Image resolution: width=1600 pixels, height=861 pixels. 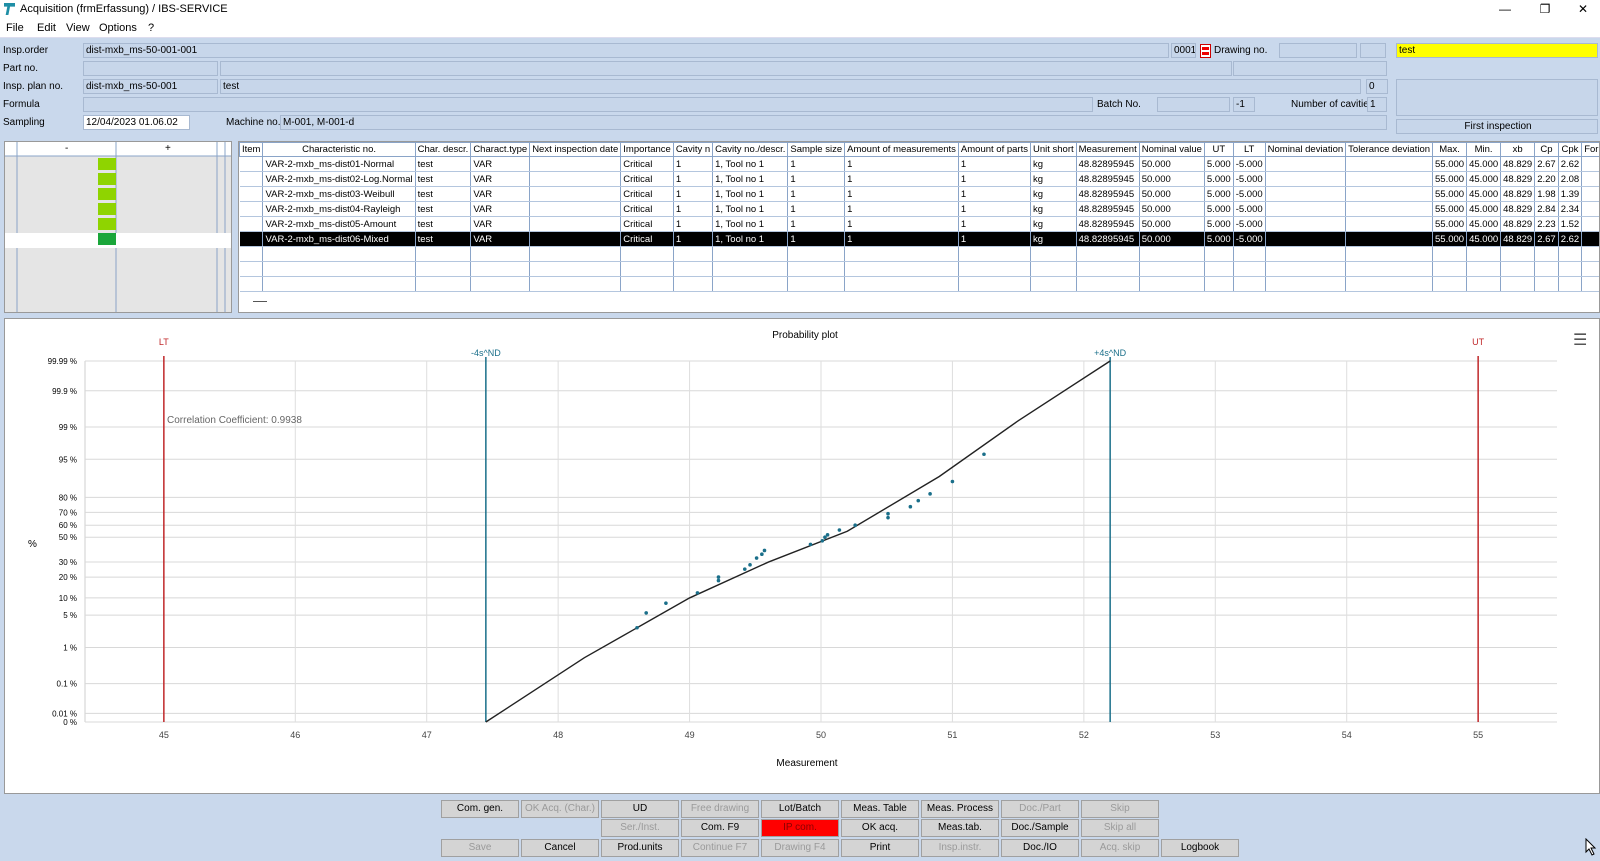 What do you see at coordinates (1484, 149) in the screenshot?
I see `column-header: Min.` at bounding box center [1484, 149].